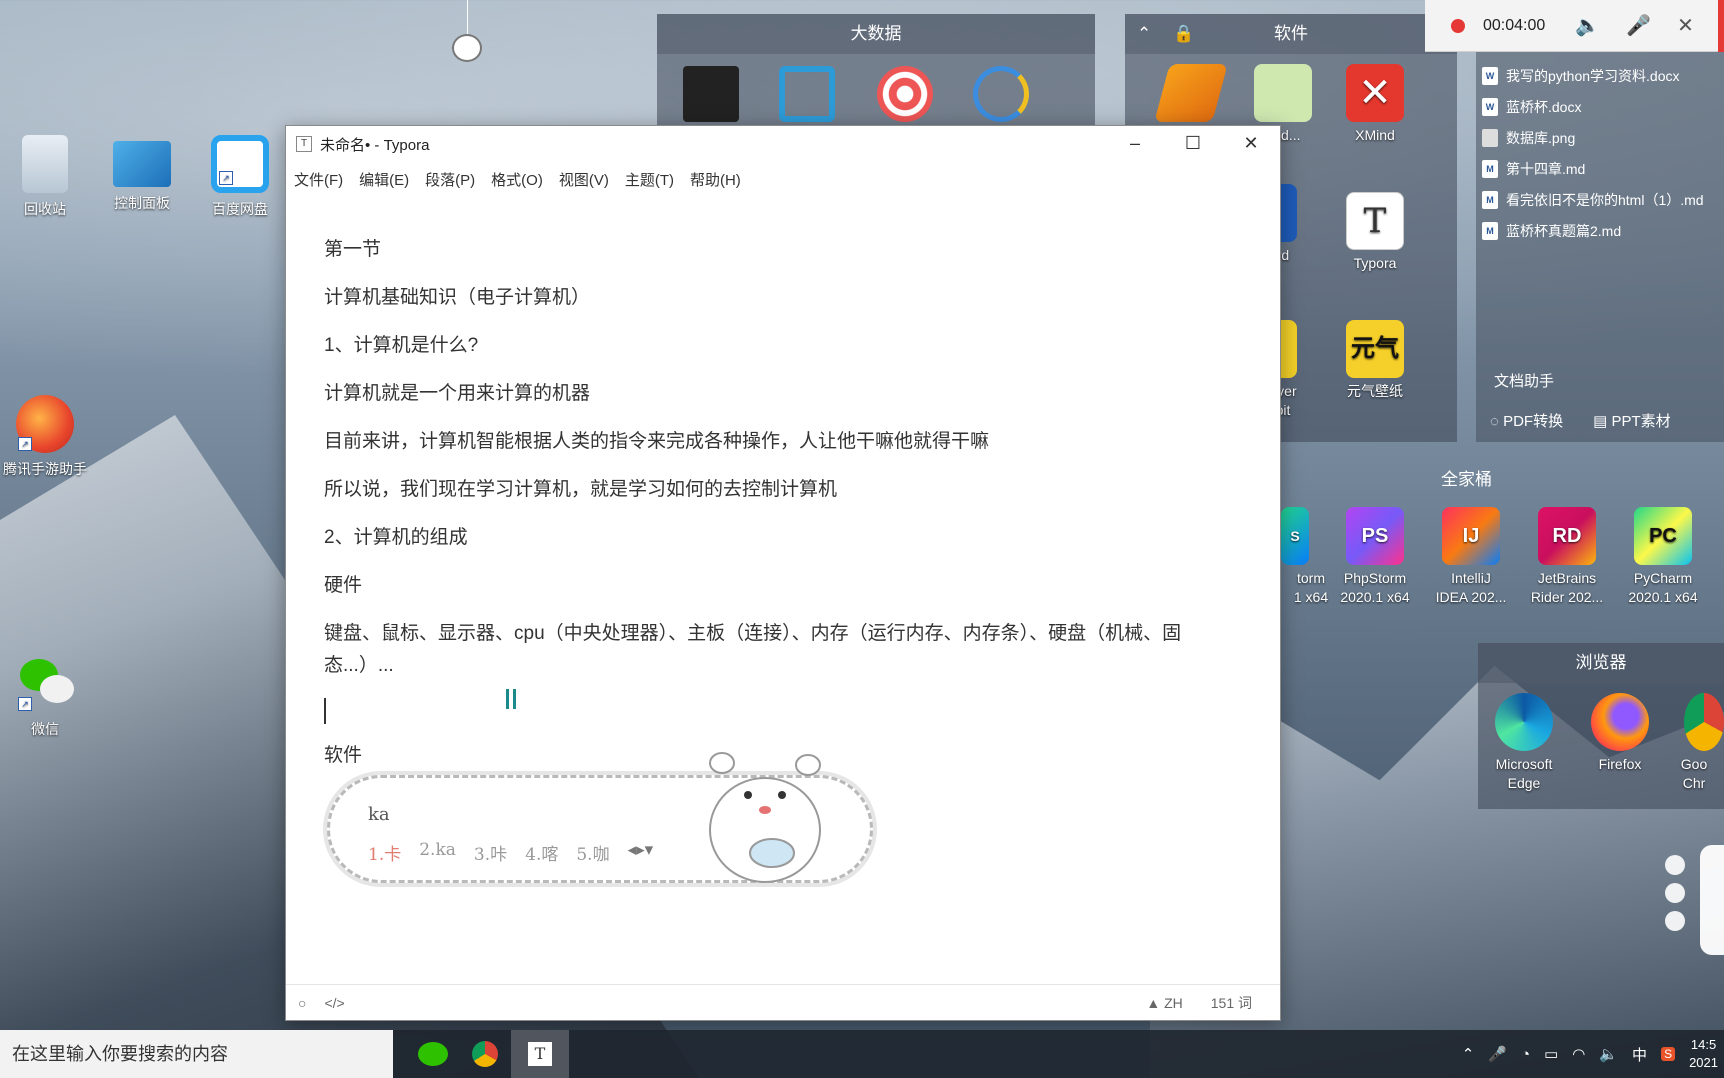 The height and width of the screenshot is (1078, 1724). I want to click on menu-help: 帮助(H), so click(715, 179).